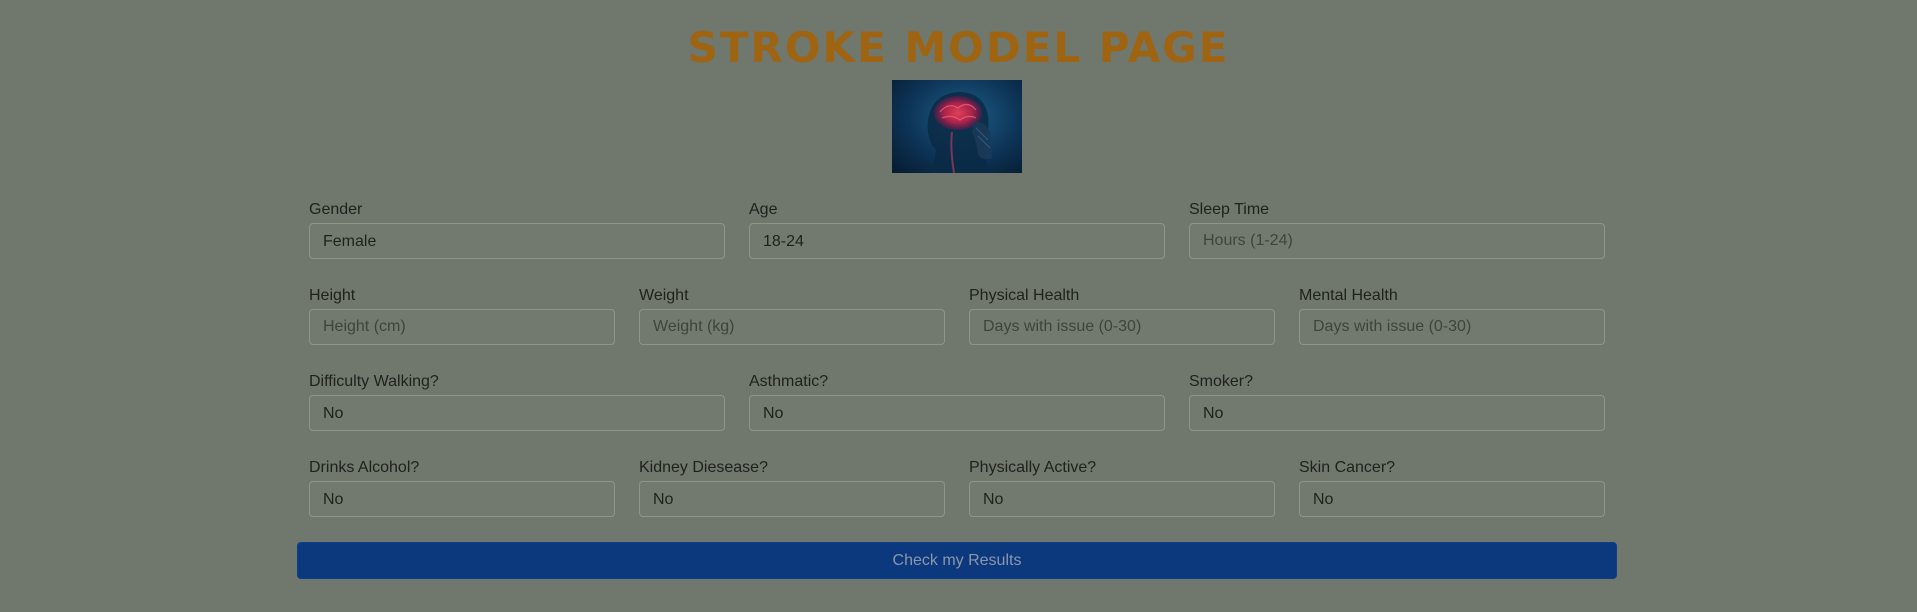 The image size is (1917, 612). I want to click on physically-active-label: Physically Active?, so click(1033, 467).